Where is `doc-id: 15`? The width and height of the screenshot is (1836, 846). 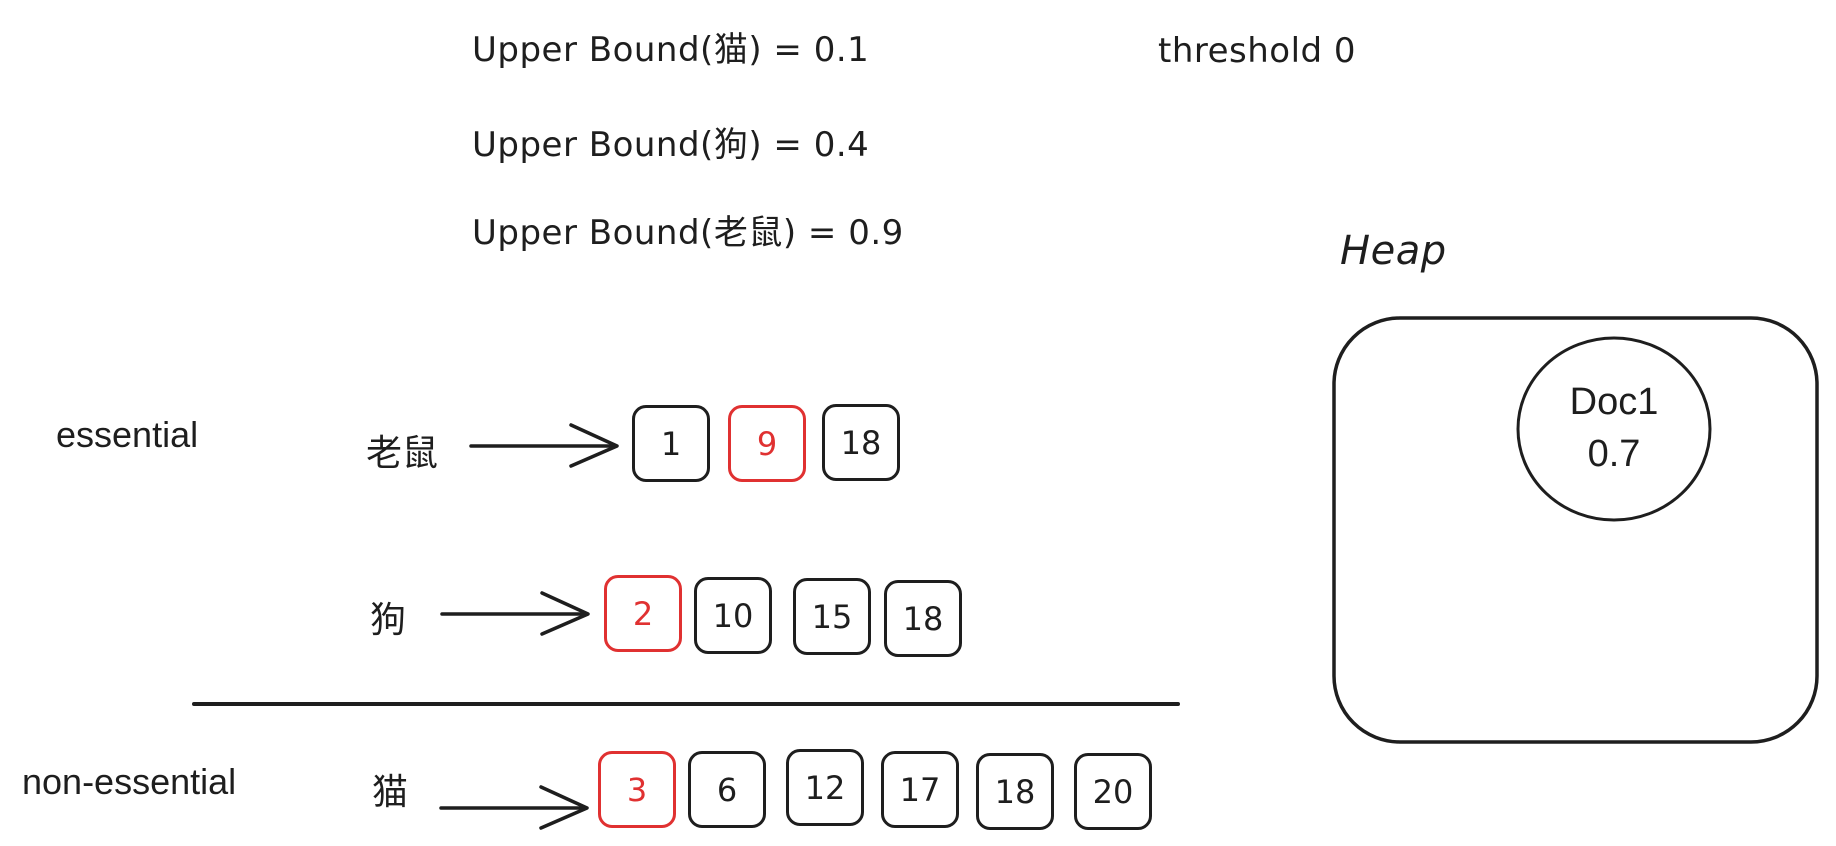 doc-id: 15 is located at coordinates (832, 616).